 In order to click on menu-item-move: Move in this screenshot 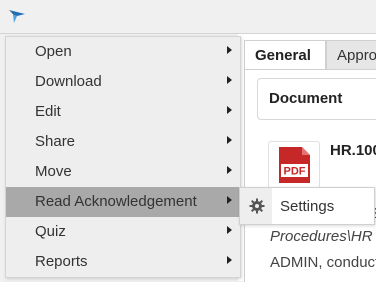, I will do `click(123, 172)`.